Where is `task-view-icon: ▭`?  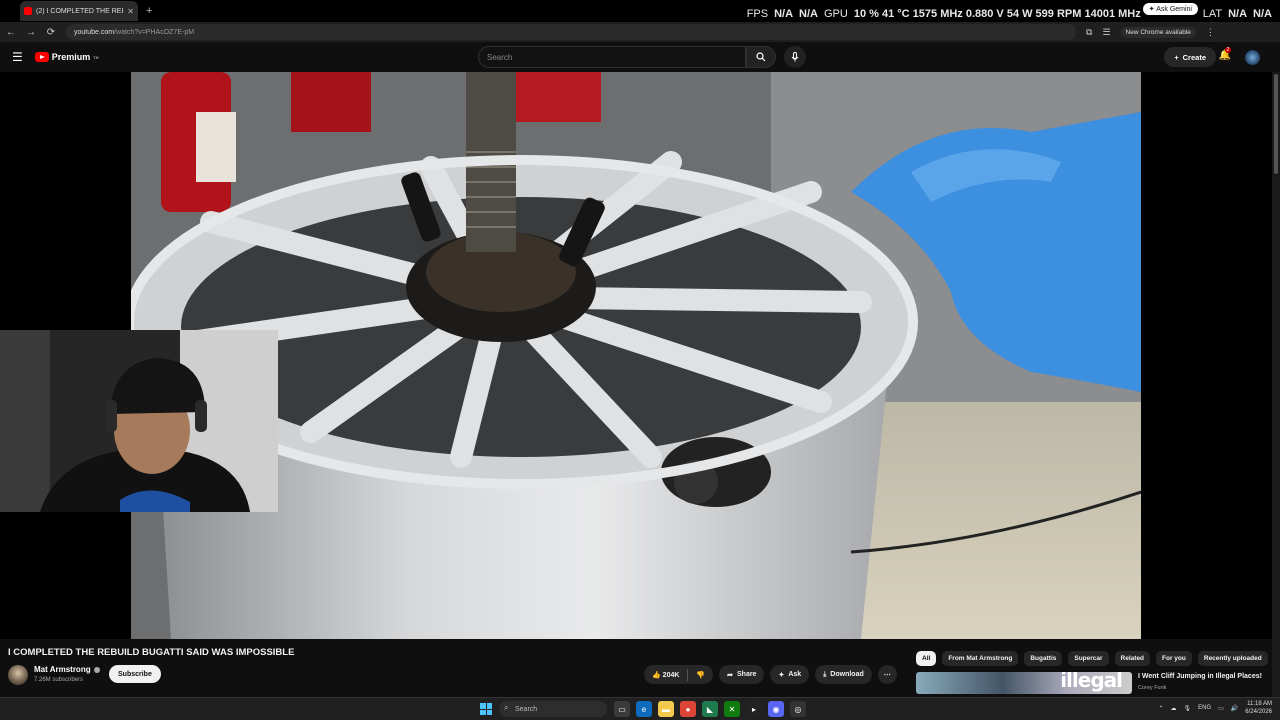 task-view-icon: ▭ is located at coordinates (622, 709).